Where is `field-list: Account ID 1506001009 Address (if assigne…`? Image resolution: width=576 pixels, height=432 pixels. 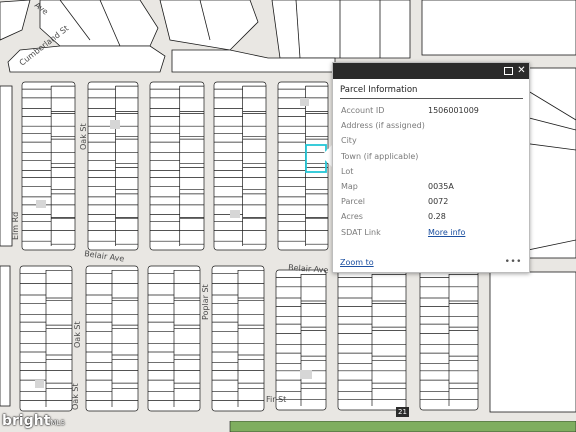 field-list: Account ID 1506001009 Address (if assigne… is located at coordinates (435, 171).